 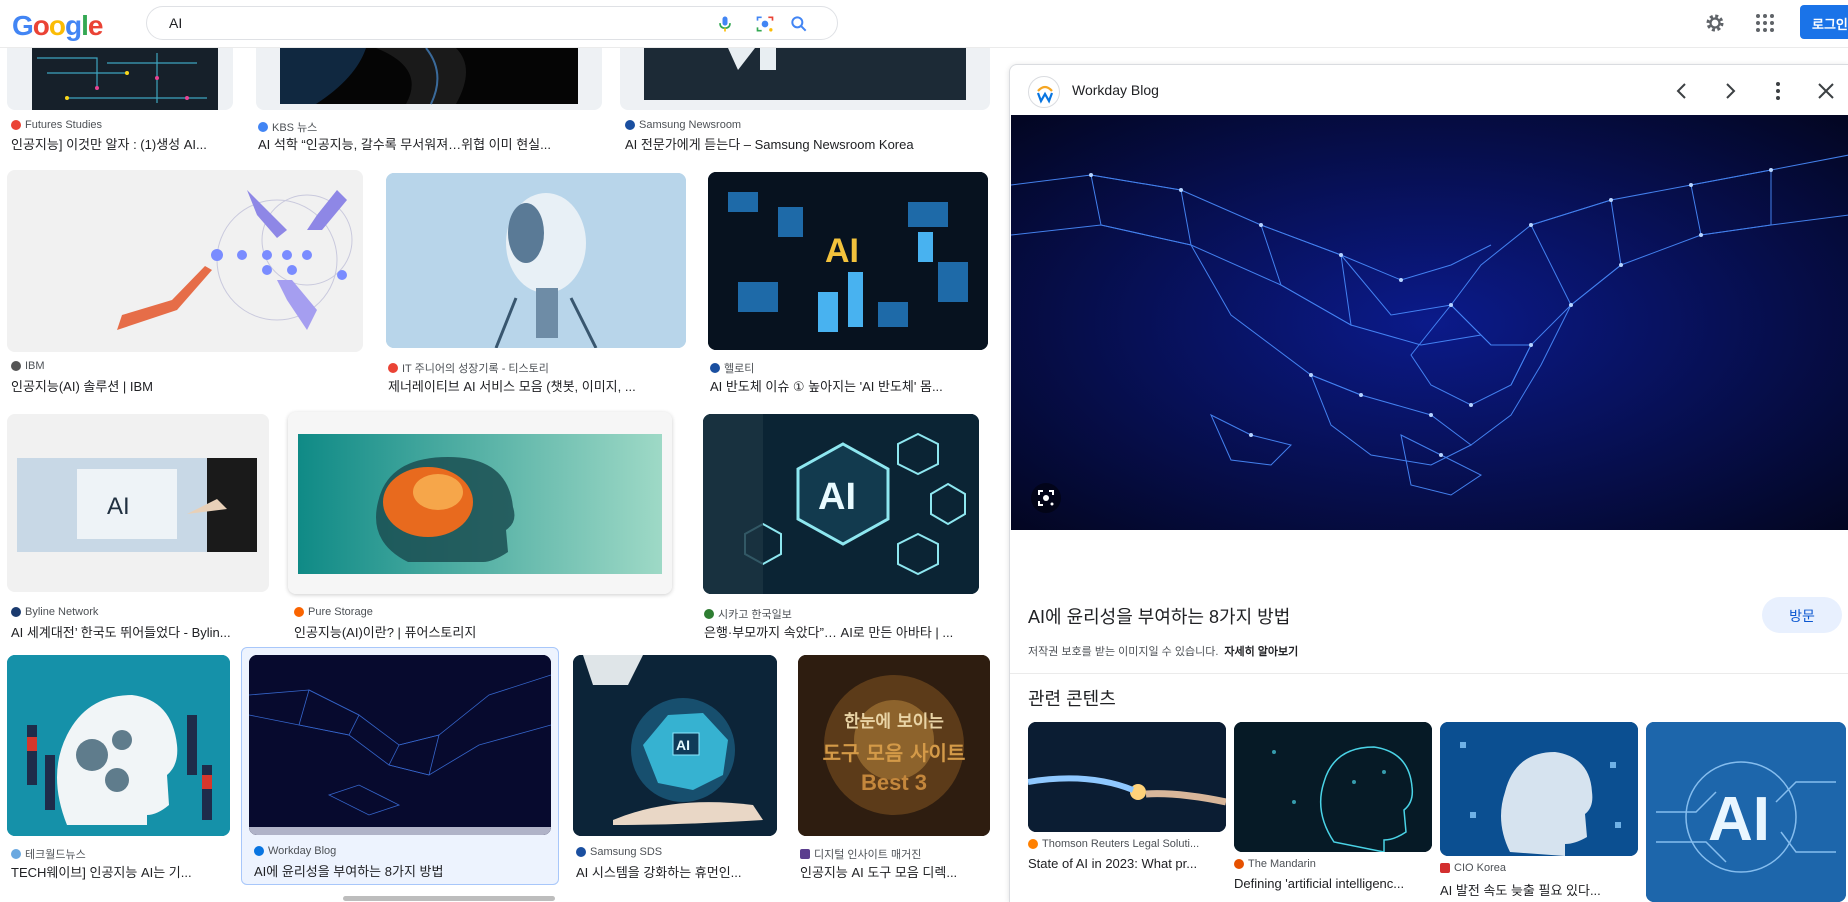 What do you see at coordinates (1046, 498) in the screenshot?
I see `lens-search-button` at bounding box center [1046, 498].